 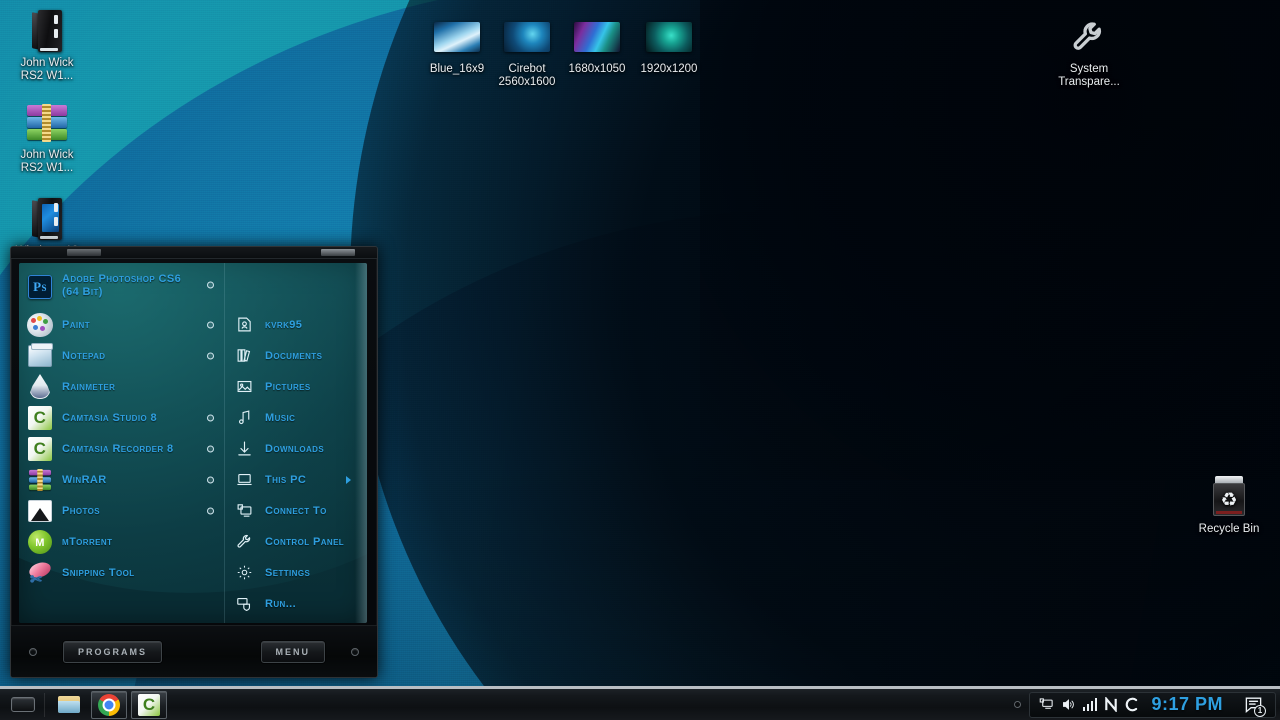 What do you see at coordinates (40, 387) in the screenshot?
I see `rainmeter-icon` at bounding box center [40, 387].